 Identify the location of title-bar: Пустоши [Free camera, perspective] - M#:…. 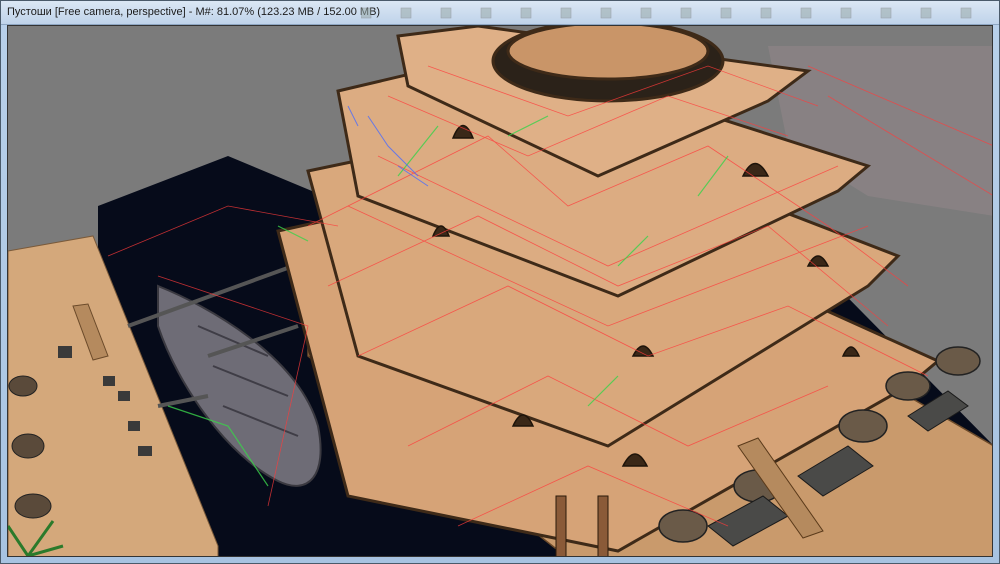
(500, 13).